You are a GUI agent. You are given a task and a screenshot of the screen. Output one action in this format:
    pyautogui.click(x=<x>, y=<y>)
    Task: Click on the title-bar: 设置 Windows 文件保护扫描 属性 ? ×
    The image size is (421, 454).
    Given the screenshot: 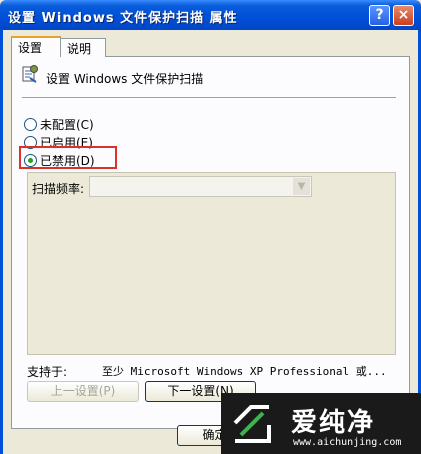 What is the action you would take?
    pyautogui.click(x=210, y=15)
    